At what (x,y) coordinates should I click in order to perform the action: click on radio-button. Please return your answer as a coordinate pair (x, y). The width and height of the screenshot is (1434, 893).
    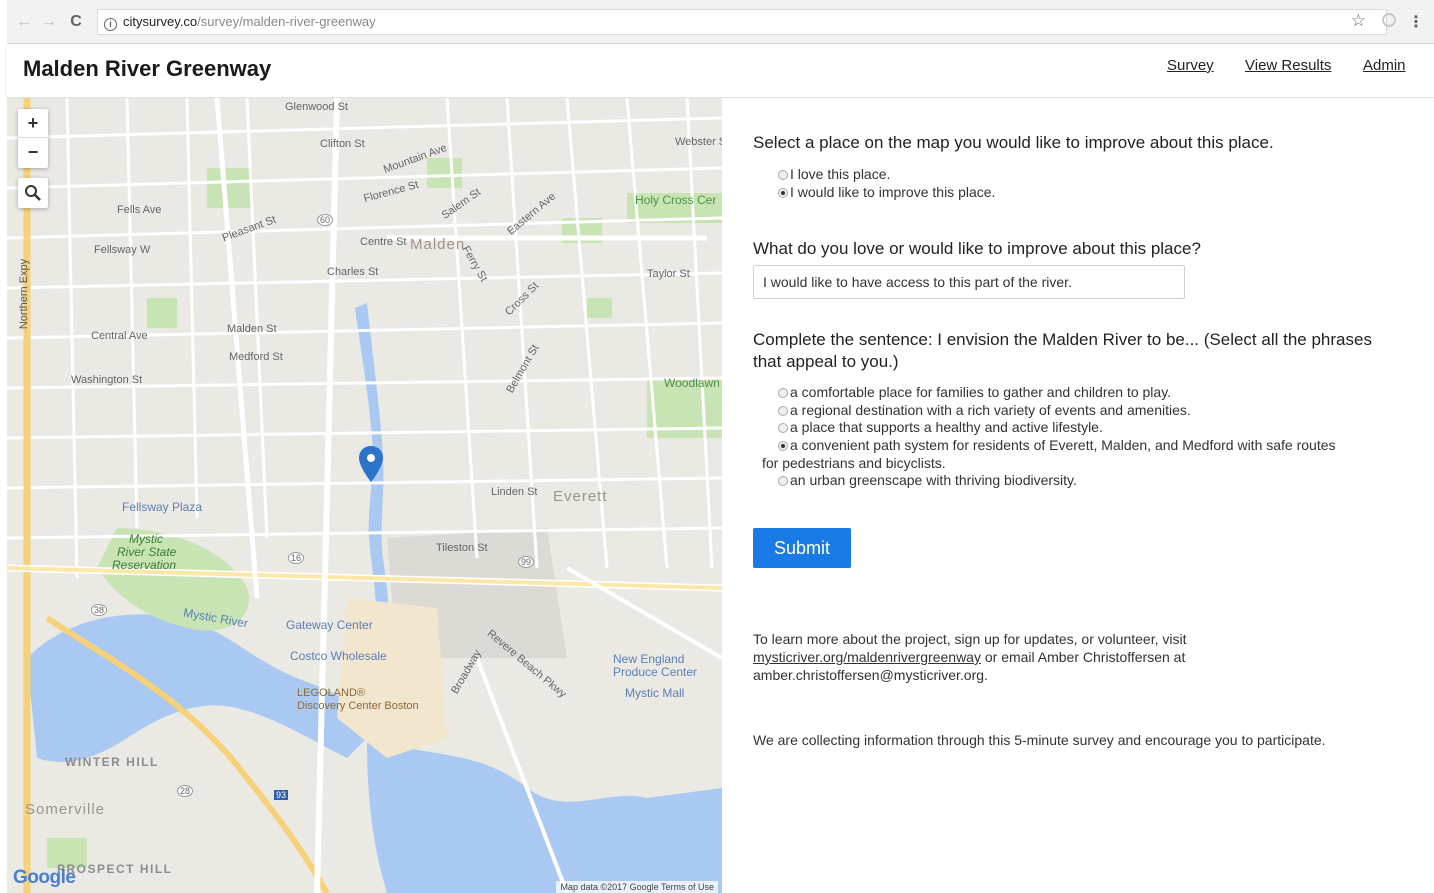
    Looking at the image, I should click on (783, 175).